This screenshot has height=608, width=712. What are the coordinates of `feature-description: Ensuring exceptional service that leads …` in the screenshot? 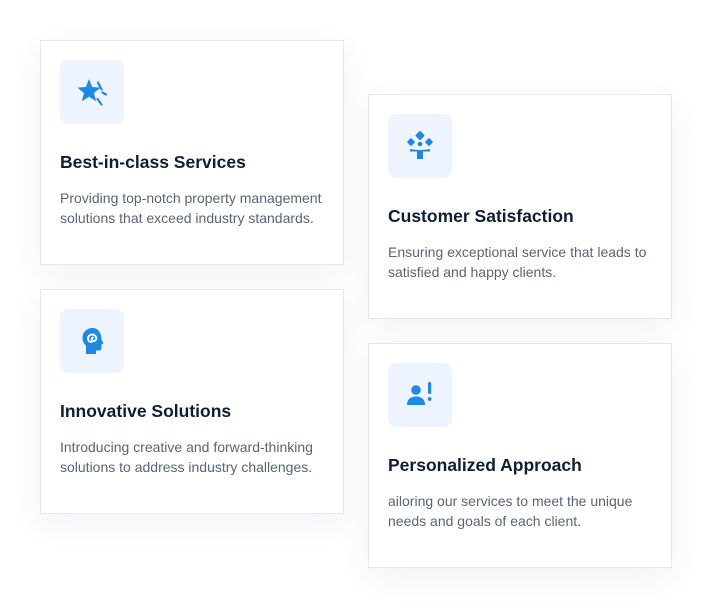 It's located at (517, 262).